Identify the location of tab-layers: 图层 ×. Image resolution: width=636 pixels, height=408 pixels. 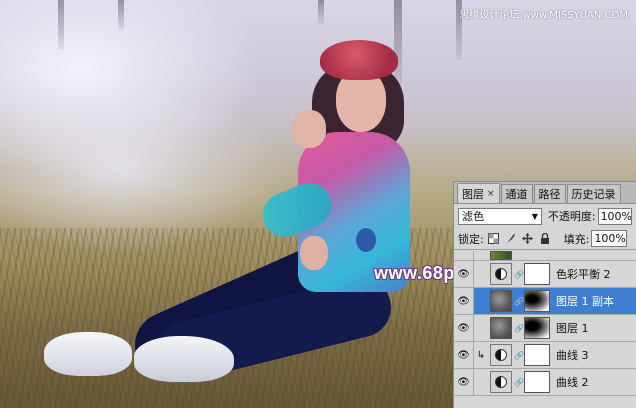
(478, 193).